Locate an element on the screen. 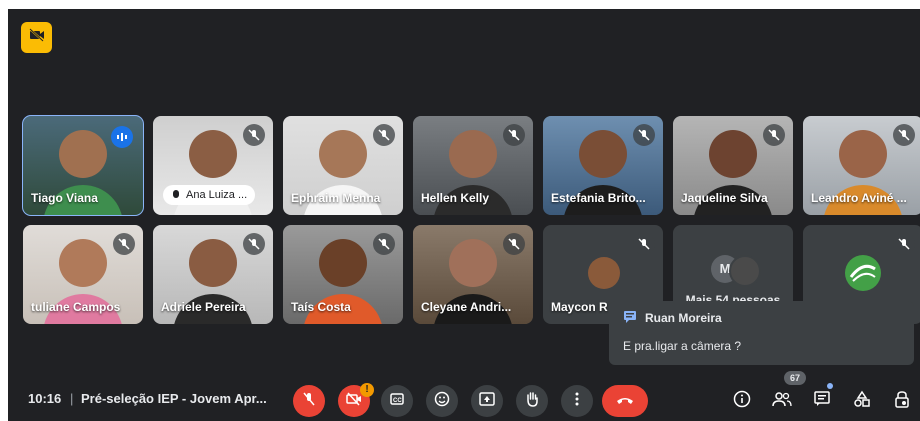 The image size is (920, 421). camera-off-badge is located at coordinates (36, 37).